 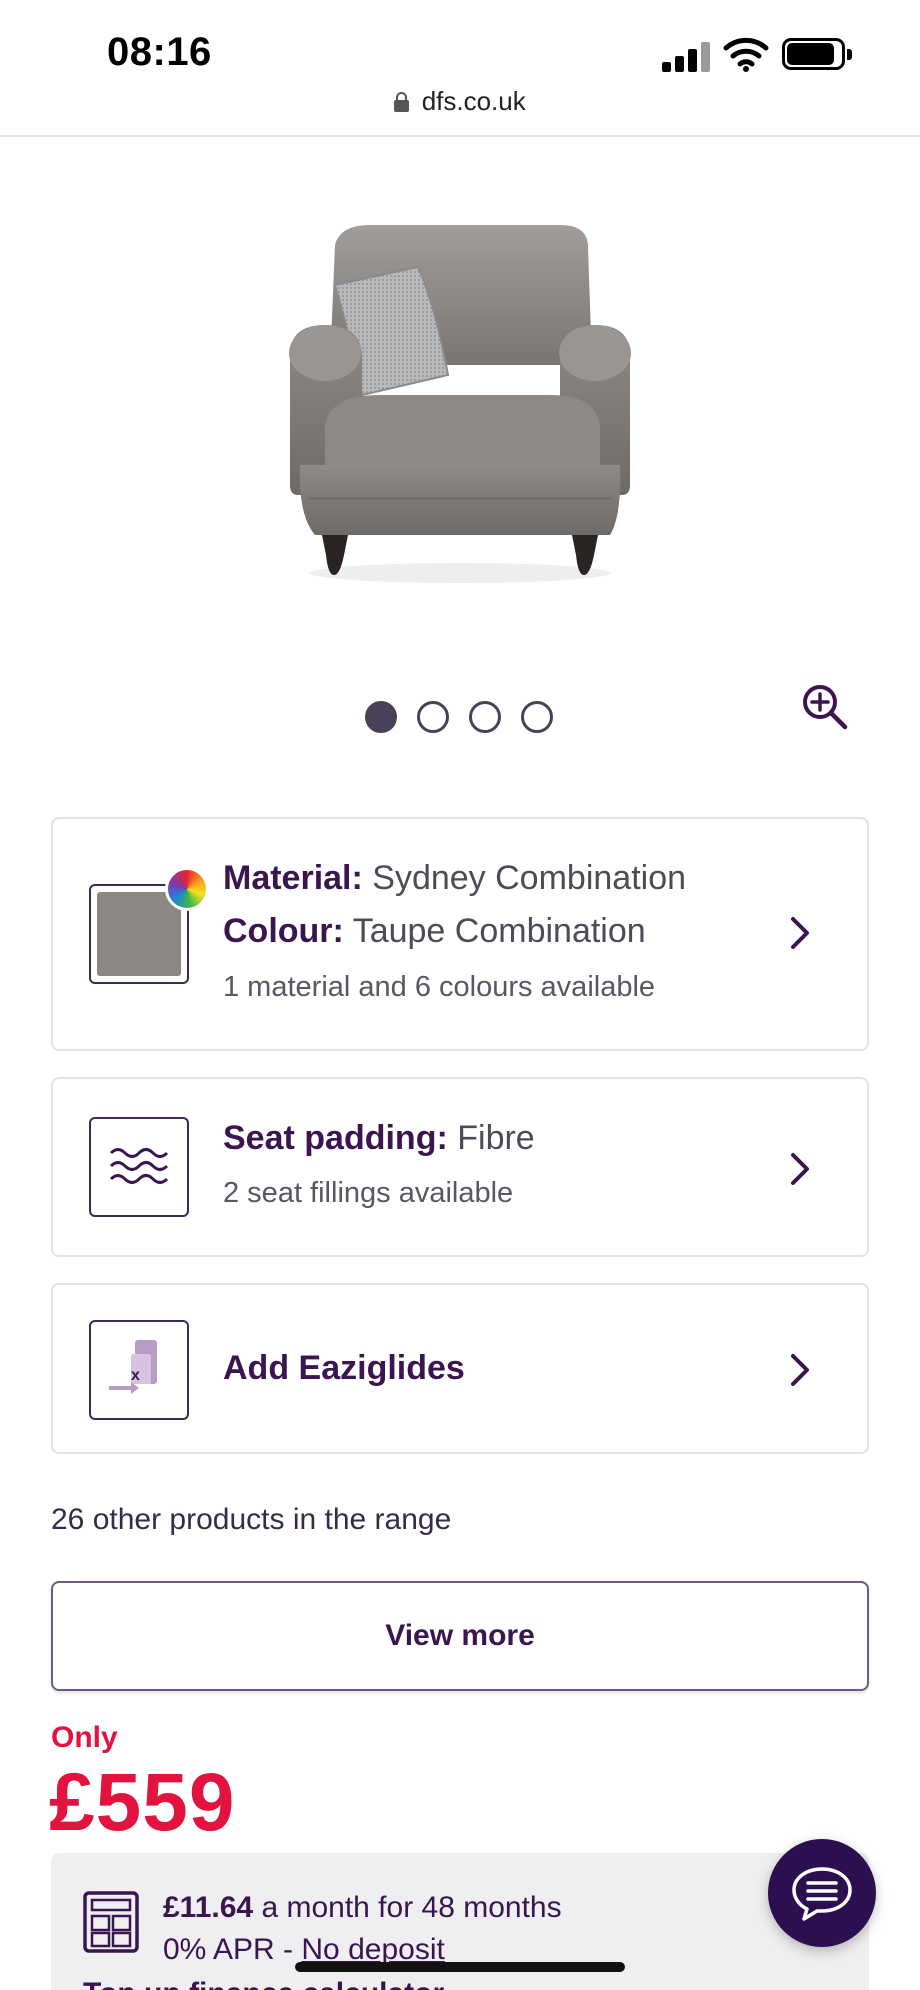 What do you see at coordinates (263, 1983) in the screenshot?
I see `finance-calculator-link: Top up finance calculator` at bounding box center [263, 1983].